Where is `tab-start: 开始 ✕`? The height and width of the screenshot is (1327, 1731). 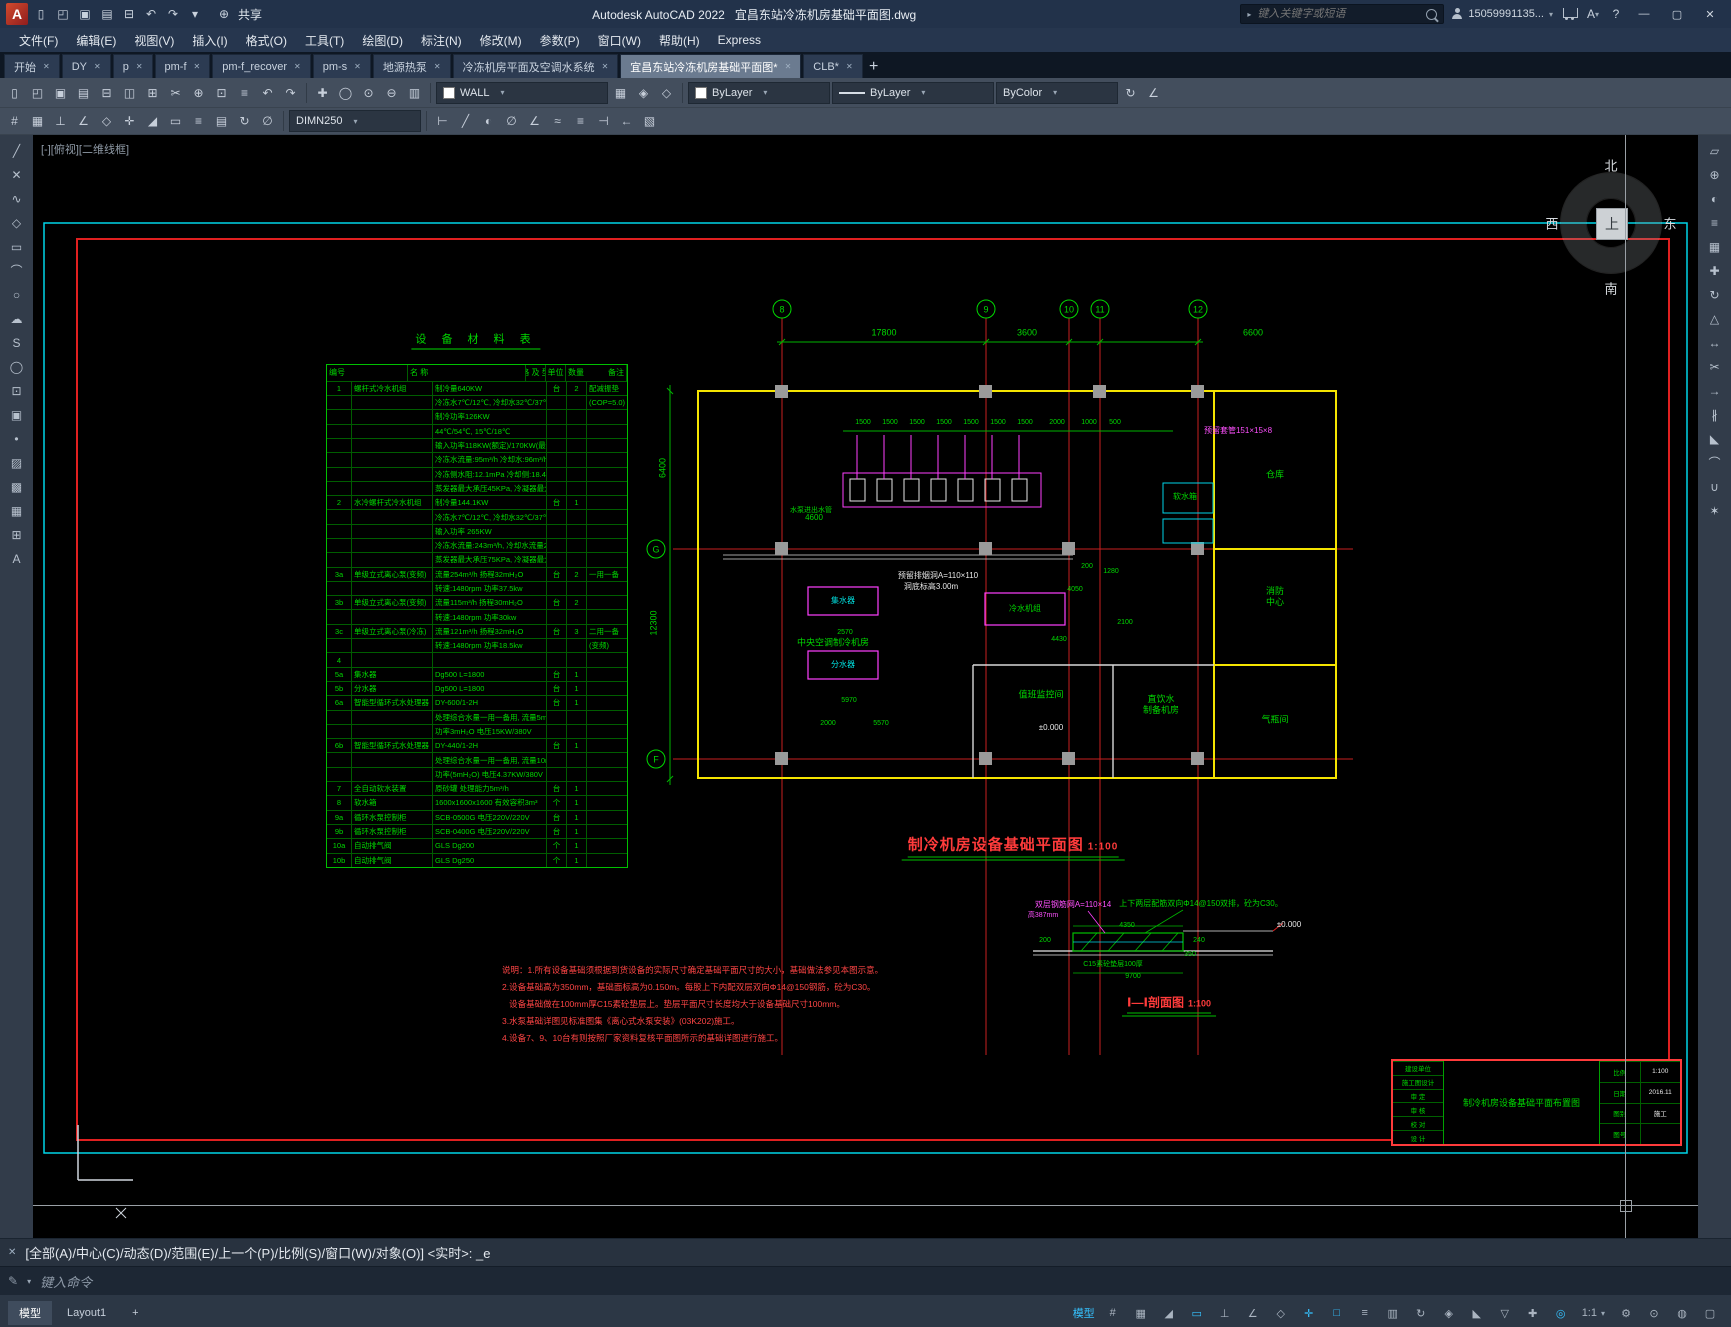 tab-start: 开始 ✕ is located at coordinates (32, 66).